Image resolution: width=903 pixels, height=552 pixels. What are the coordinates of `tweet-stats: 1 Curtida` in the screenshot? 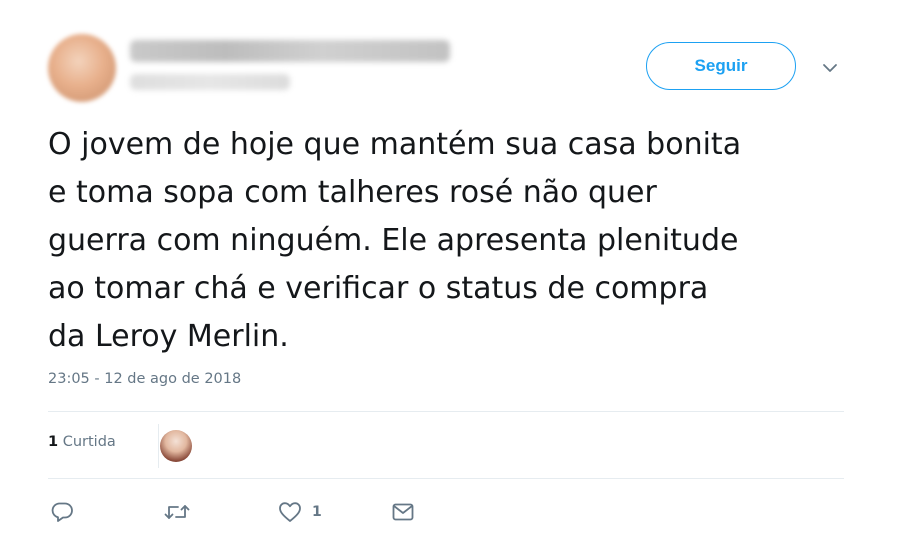 It's located at (446, 445).